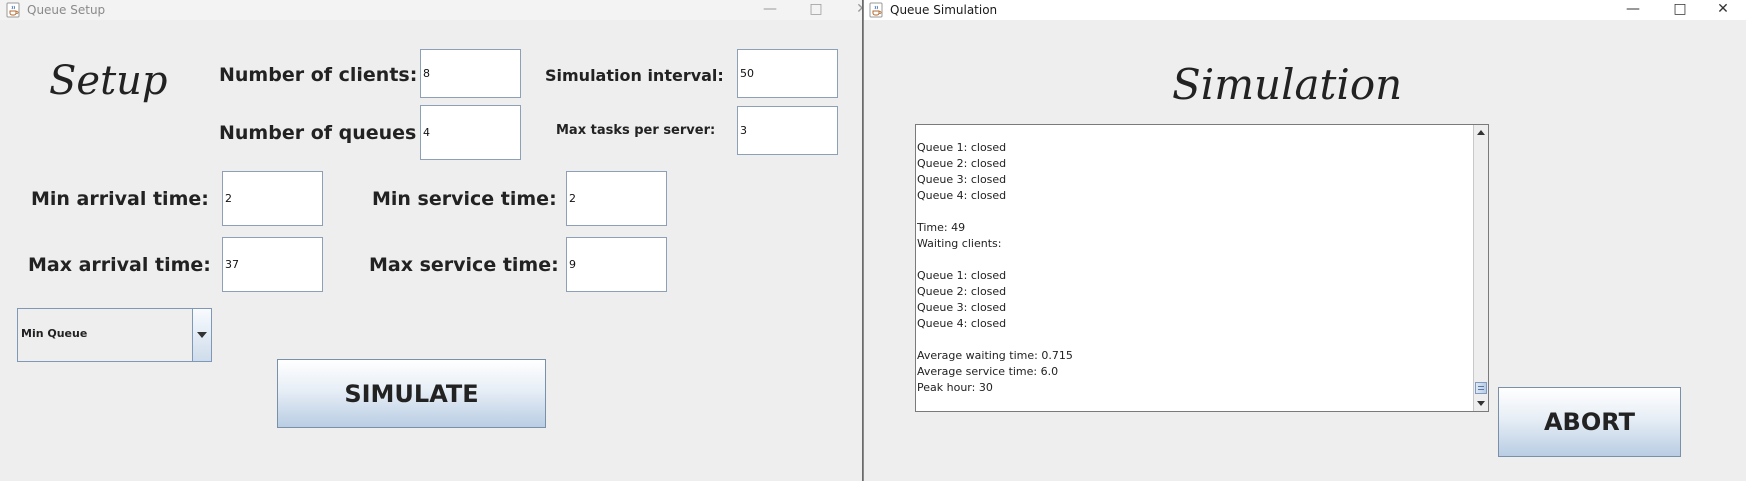 Image resolution: width=1746 pixels, height=481 pixels. I want to click on max-service-label: Max service time:, so click(464, 265).